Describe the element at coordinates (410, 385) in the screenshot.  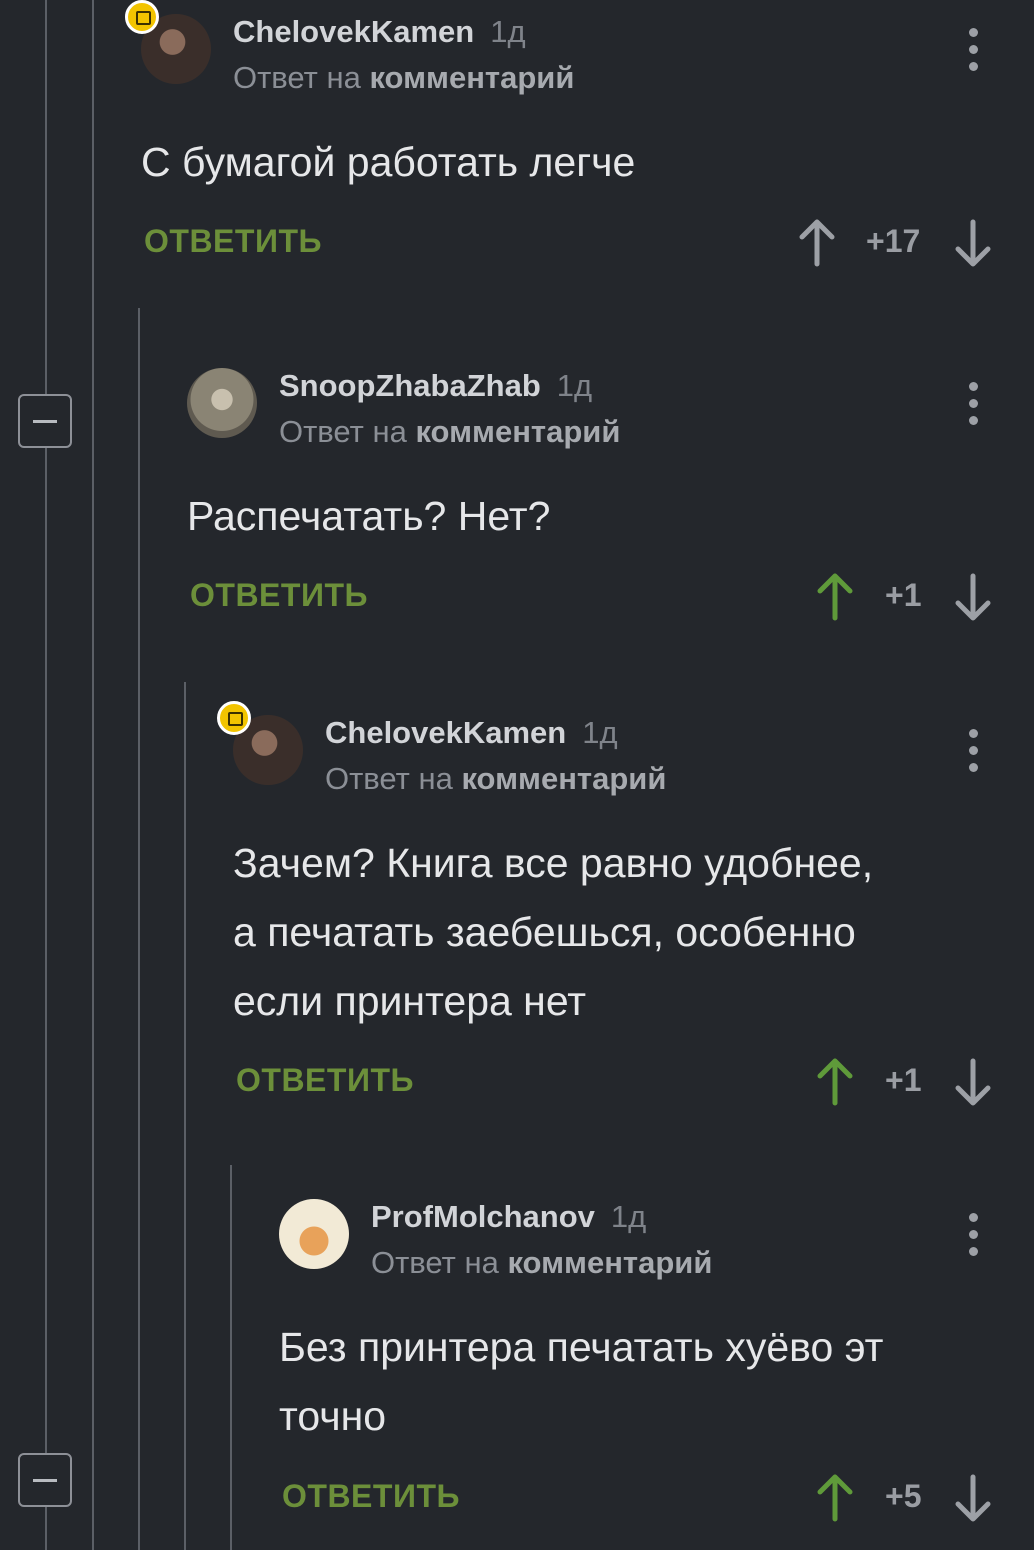
I see `username-text: SnoopZhabaZhab` at that location.